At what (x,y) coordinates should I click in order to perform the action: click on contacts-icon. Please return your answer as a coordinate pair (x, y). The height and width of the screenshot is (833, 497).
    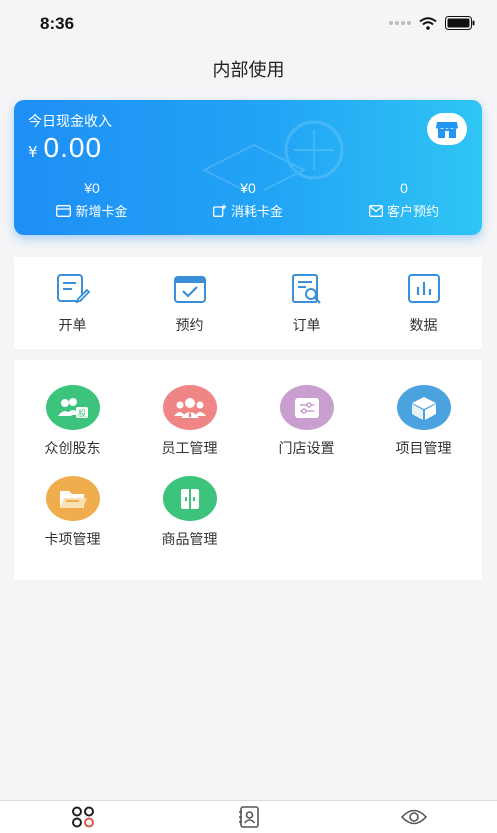
    Looking at the image, I should click on (248, 817).